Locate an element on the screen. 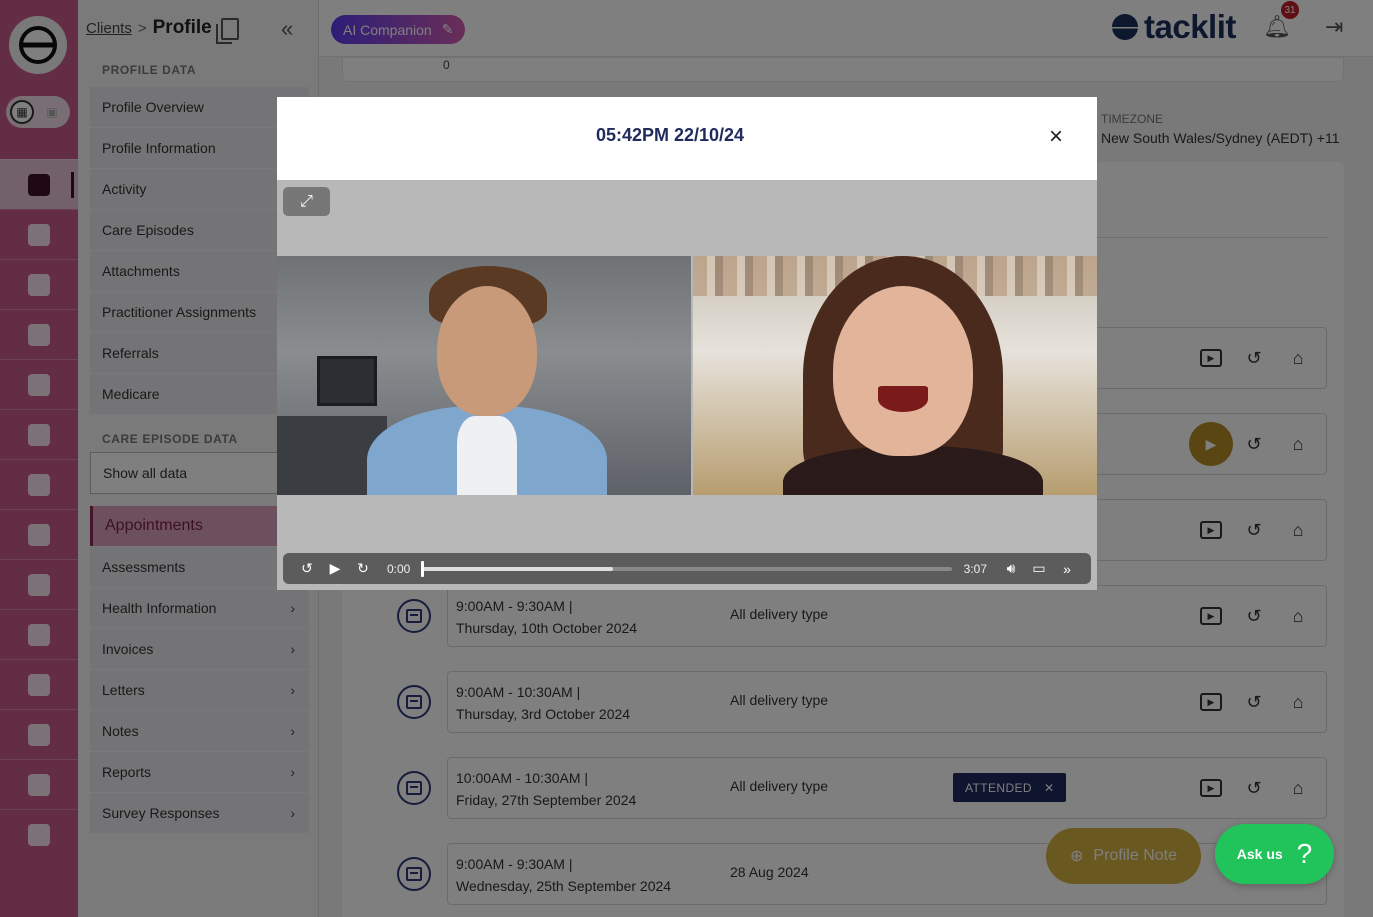 This screenshot has width=1373, height=917. play-icon: ▶ is located at coordinates (335, 569).